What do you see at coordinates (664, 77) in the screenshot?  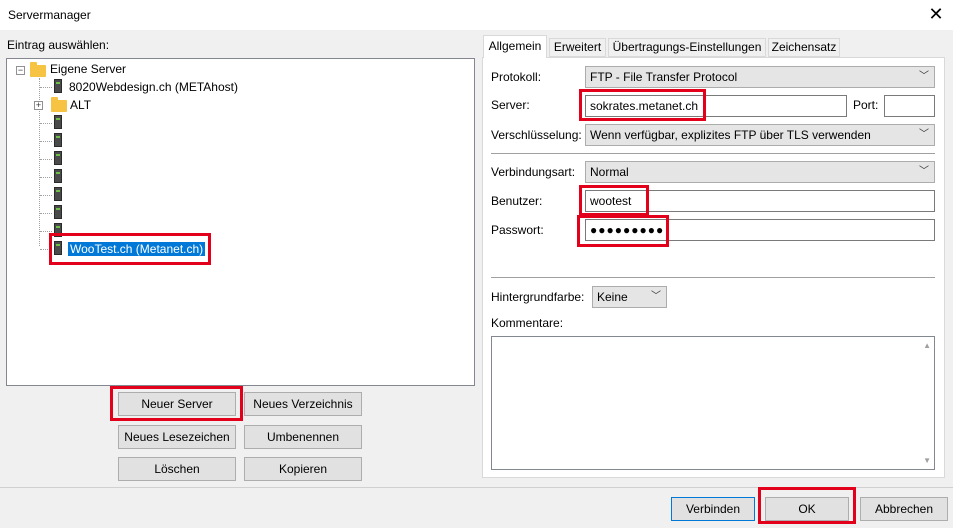 I see `protocol-value: FTP - File Transfer Protocol` at bounding box center [664, 77].